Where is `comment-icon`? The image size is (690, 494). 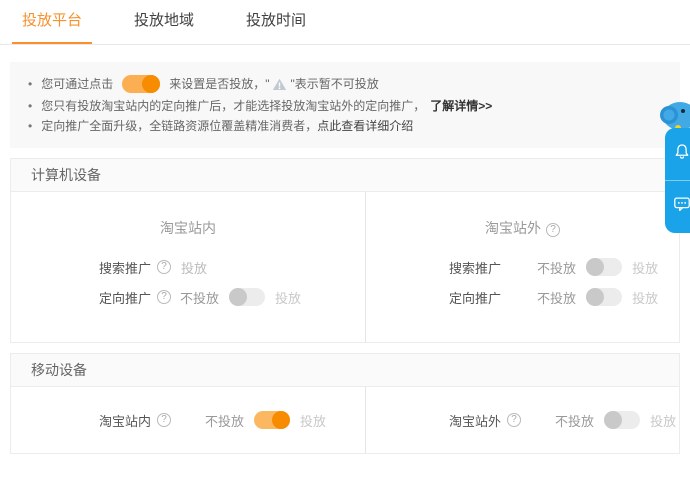 comment-icon is located at coordinates (681, 206).